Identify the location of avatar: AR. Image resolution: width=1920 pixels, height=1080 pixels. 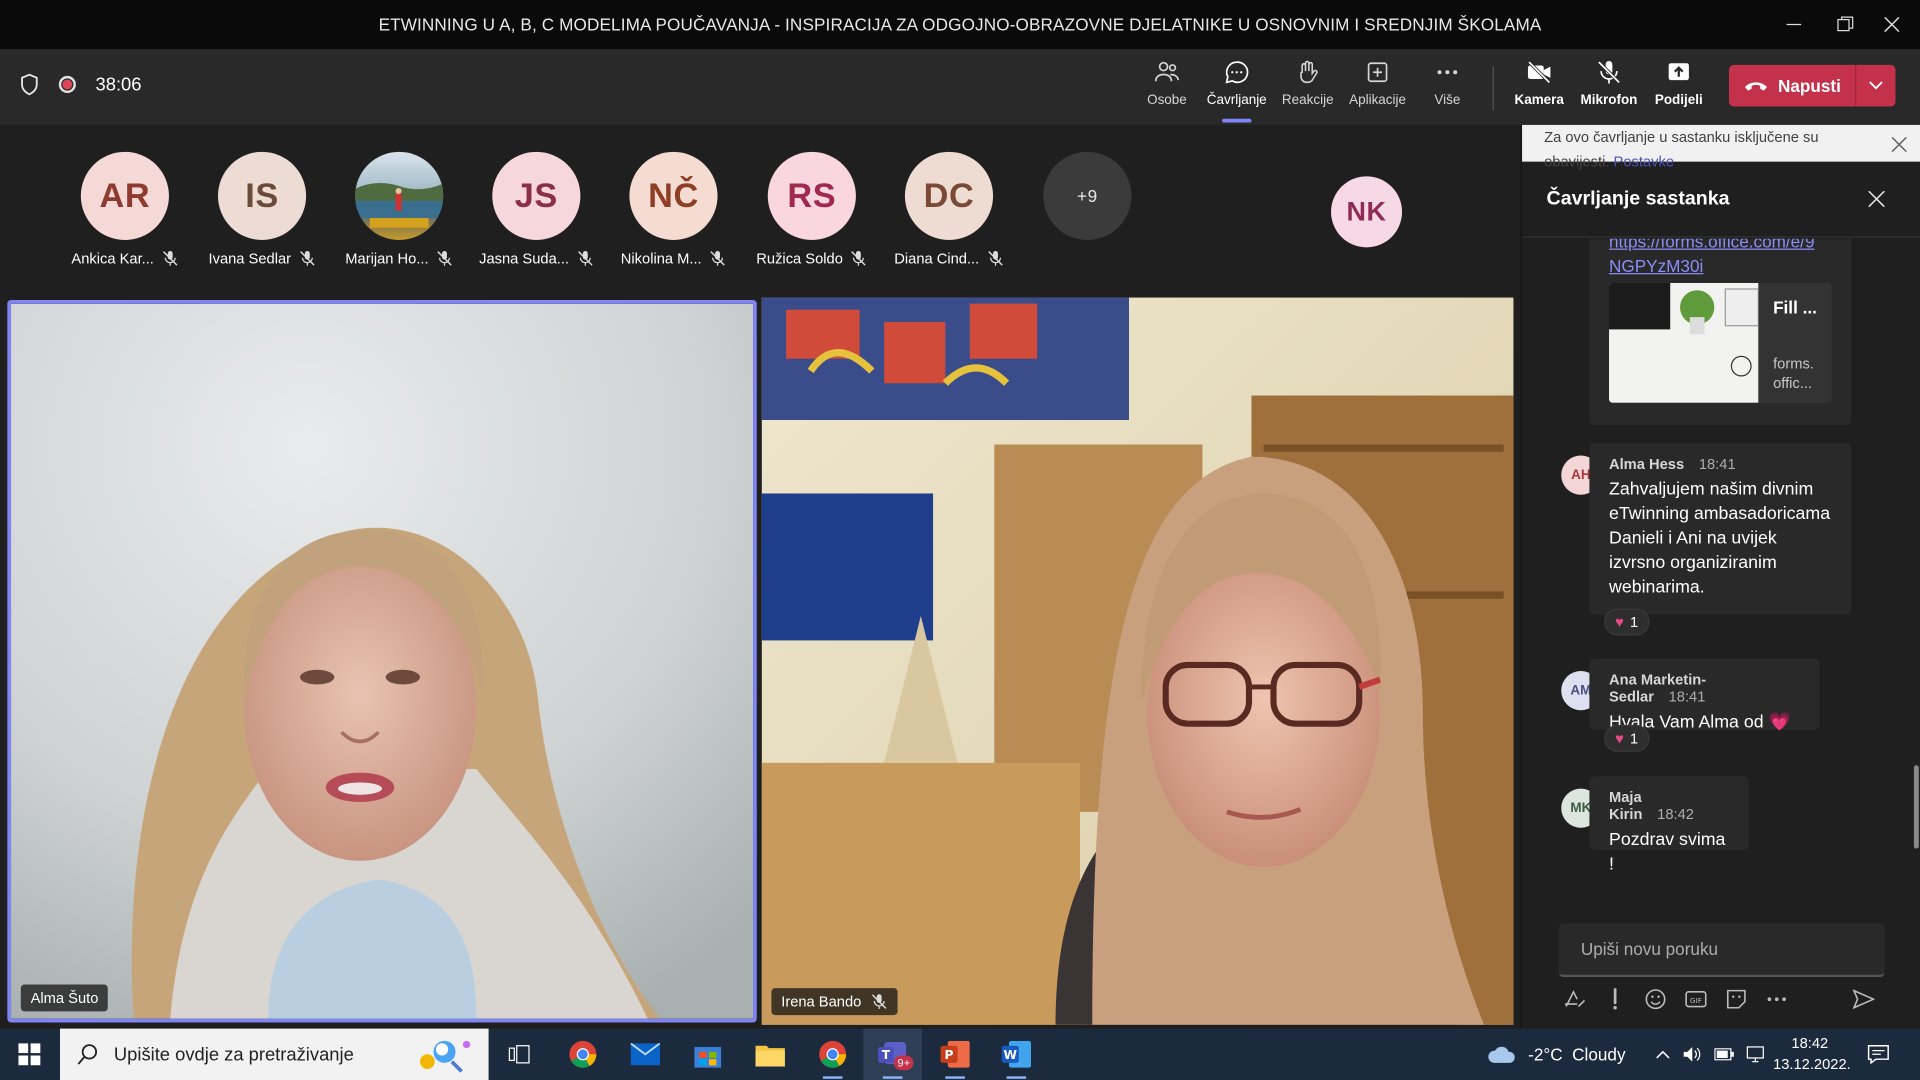
(124, 196).